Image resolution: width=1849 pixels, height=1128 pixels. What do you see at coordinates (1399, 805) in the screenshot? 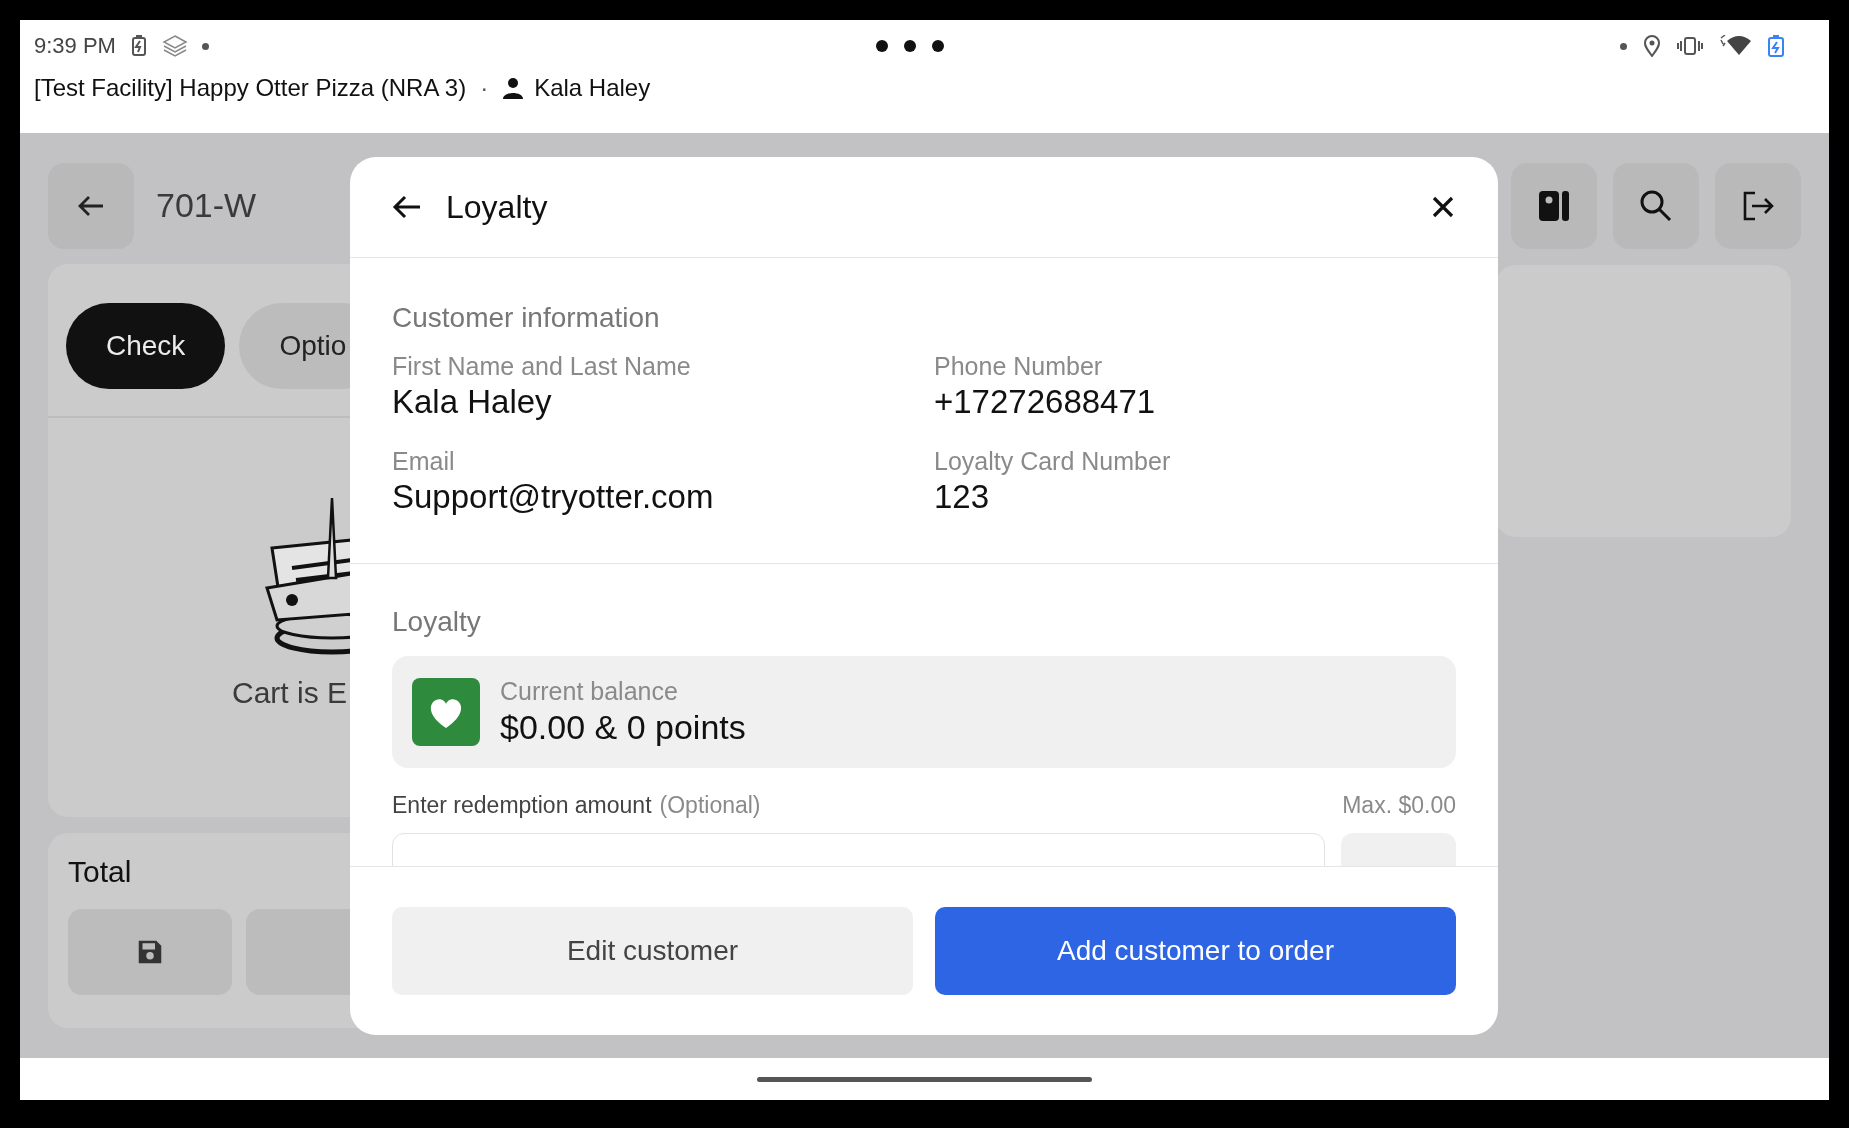
I see `max-amount: Max. $0.00` at bounding box center [1399, 805].